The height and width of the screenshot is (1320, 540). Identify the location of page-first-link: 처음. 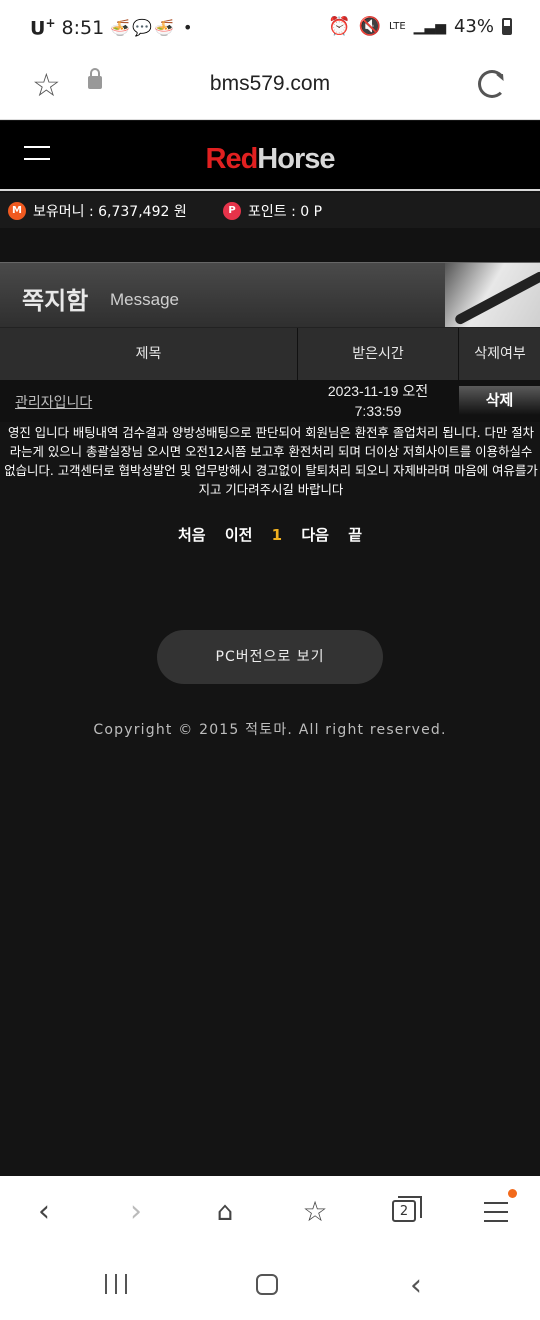
(192, 535).